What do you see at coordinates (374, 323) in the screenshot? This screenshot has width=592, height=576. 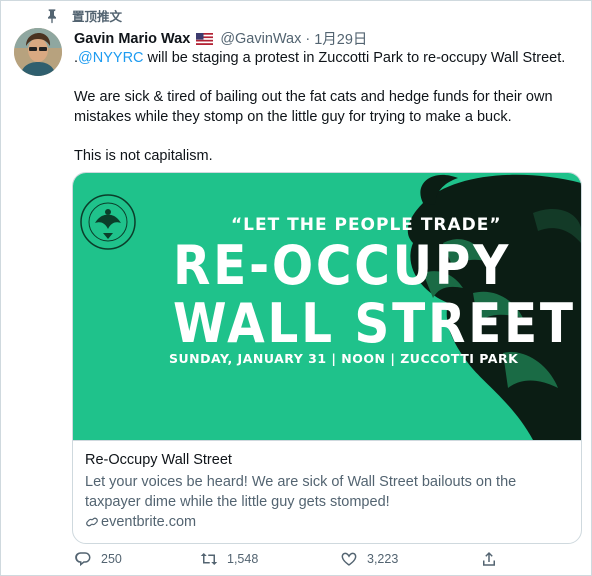 I see `image-headline-2: WALL STREET` at bounding box center [374, 323].